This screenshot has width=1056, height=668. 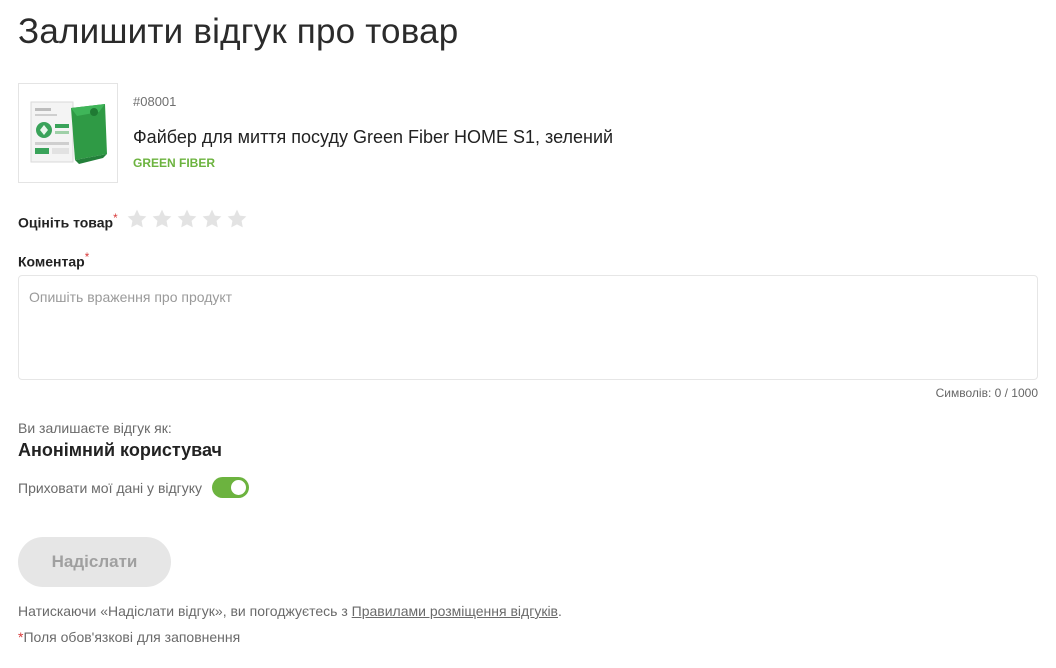 What do you see at coordinates (239, 487) in the screenshot?
I see `toggle-knob` at bounding box center [239, 487].